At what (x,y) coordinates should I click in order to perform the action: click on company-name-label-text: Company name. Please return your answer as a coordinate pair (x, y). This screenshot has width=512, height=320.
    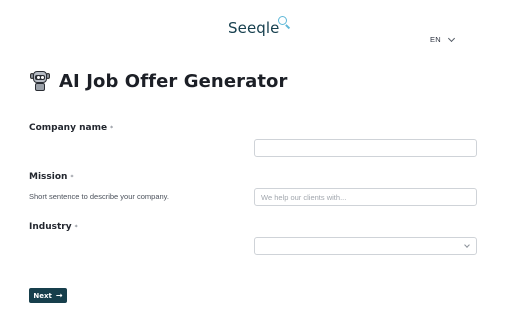
    Looking at the image, I should click on (68, 128).